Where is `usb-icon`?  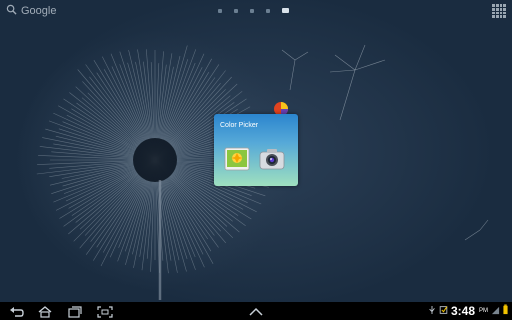
usb-icon is located at coordinates (432, 311).